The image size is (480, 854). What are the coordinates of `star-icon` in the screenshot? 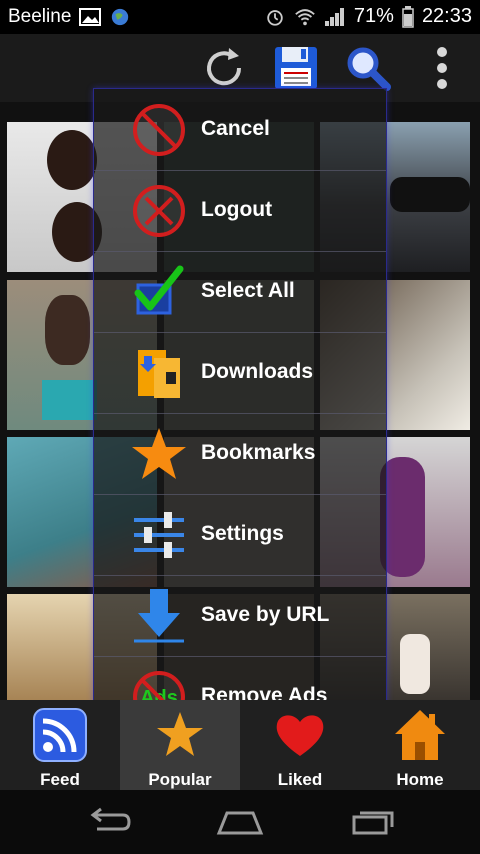 It's located at (159, 453).